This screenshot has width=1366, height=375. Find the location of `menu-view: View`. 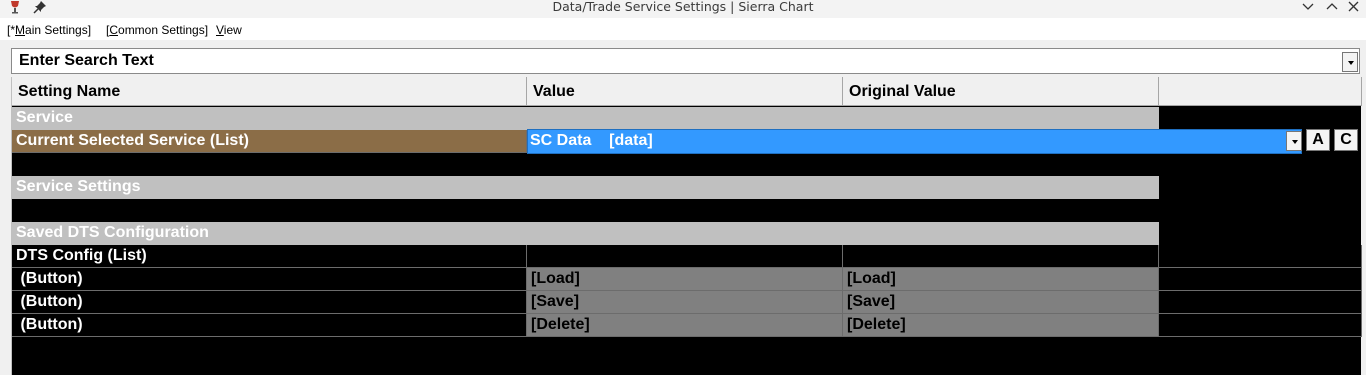

menu-view: View is located at coordinates (229, 30).